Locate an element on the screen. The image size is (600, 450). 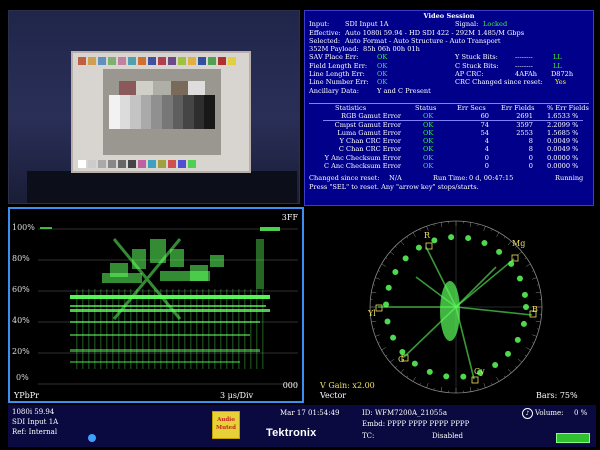
vs-trace-spoke is located at coordinates (494, 311).